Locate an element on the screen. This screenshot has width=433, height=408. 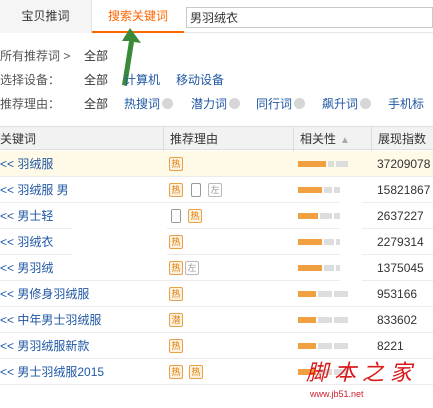
table-row: << 羽绒衣 热 2279314 is located at coordinates (216, 242).